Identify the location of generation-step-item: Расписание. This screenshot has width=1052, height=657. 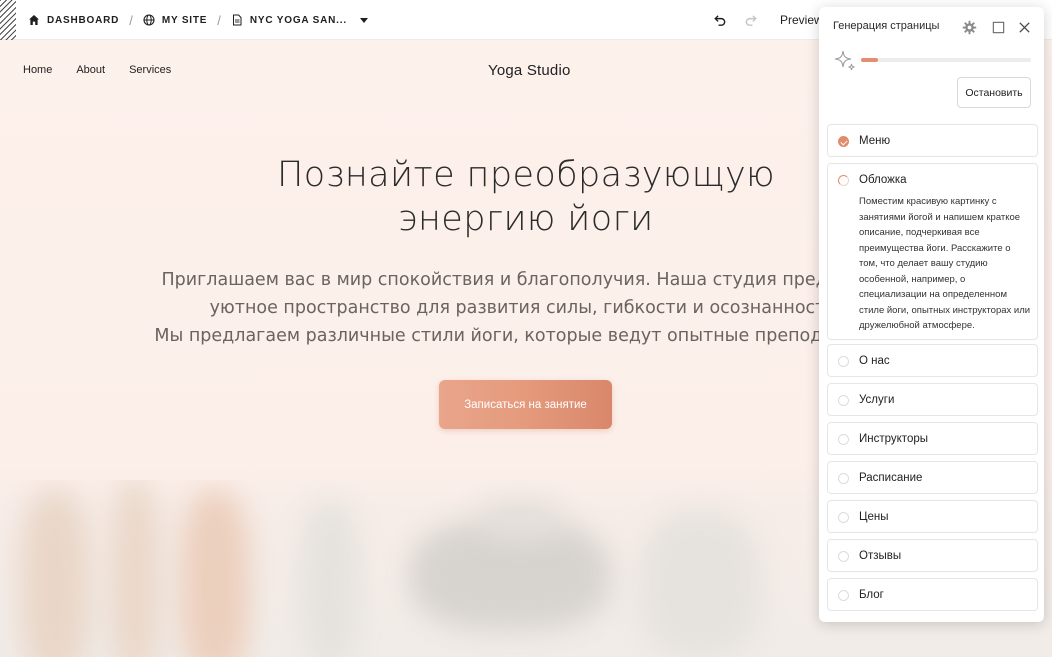
(932, 477).